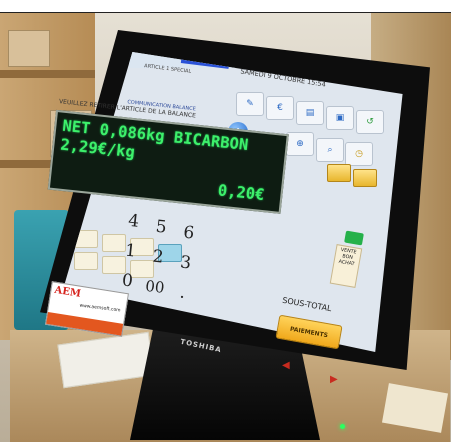 The height and width of the screenshot is (442, 451). I want to click on key-2: 2, so click(158, 257).